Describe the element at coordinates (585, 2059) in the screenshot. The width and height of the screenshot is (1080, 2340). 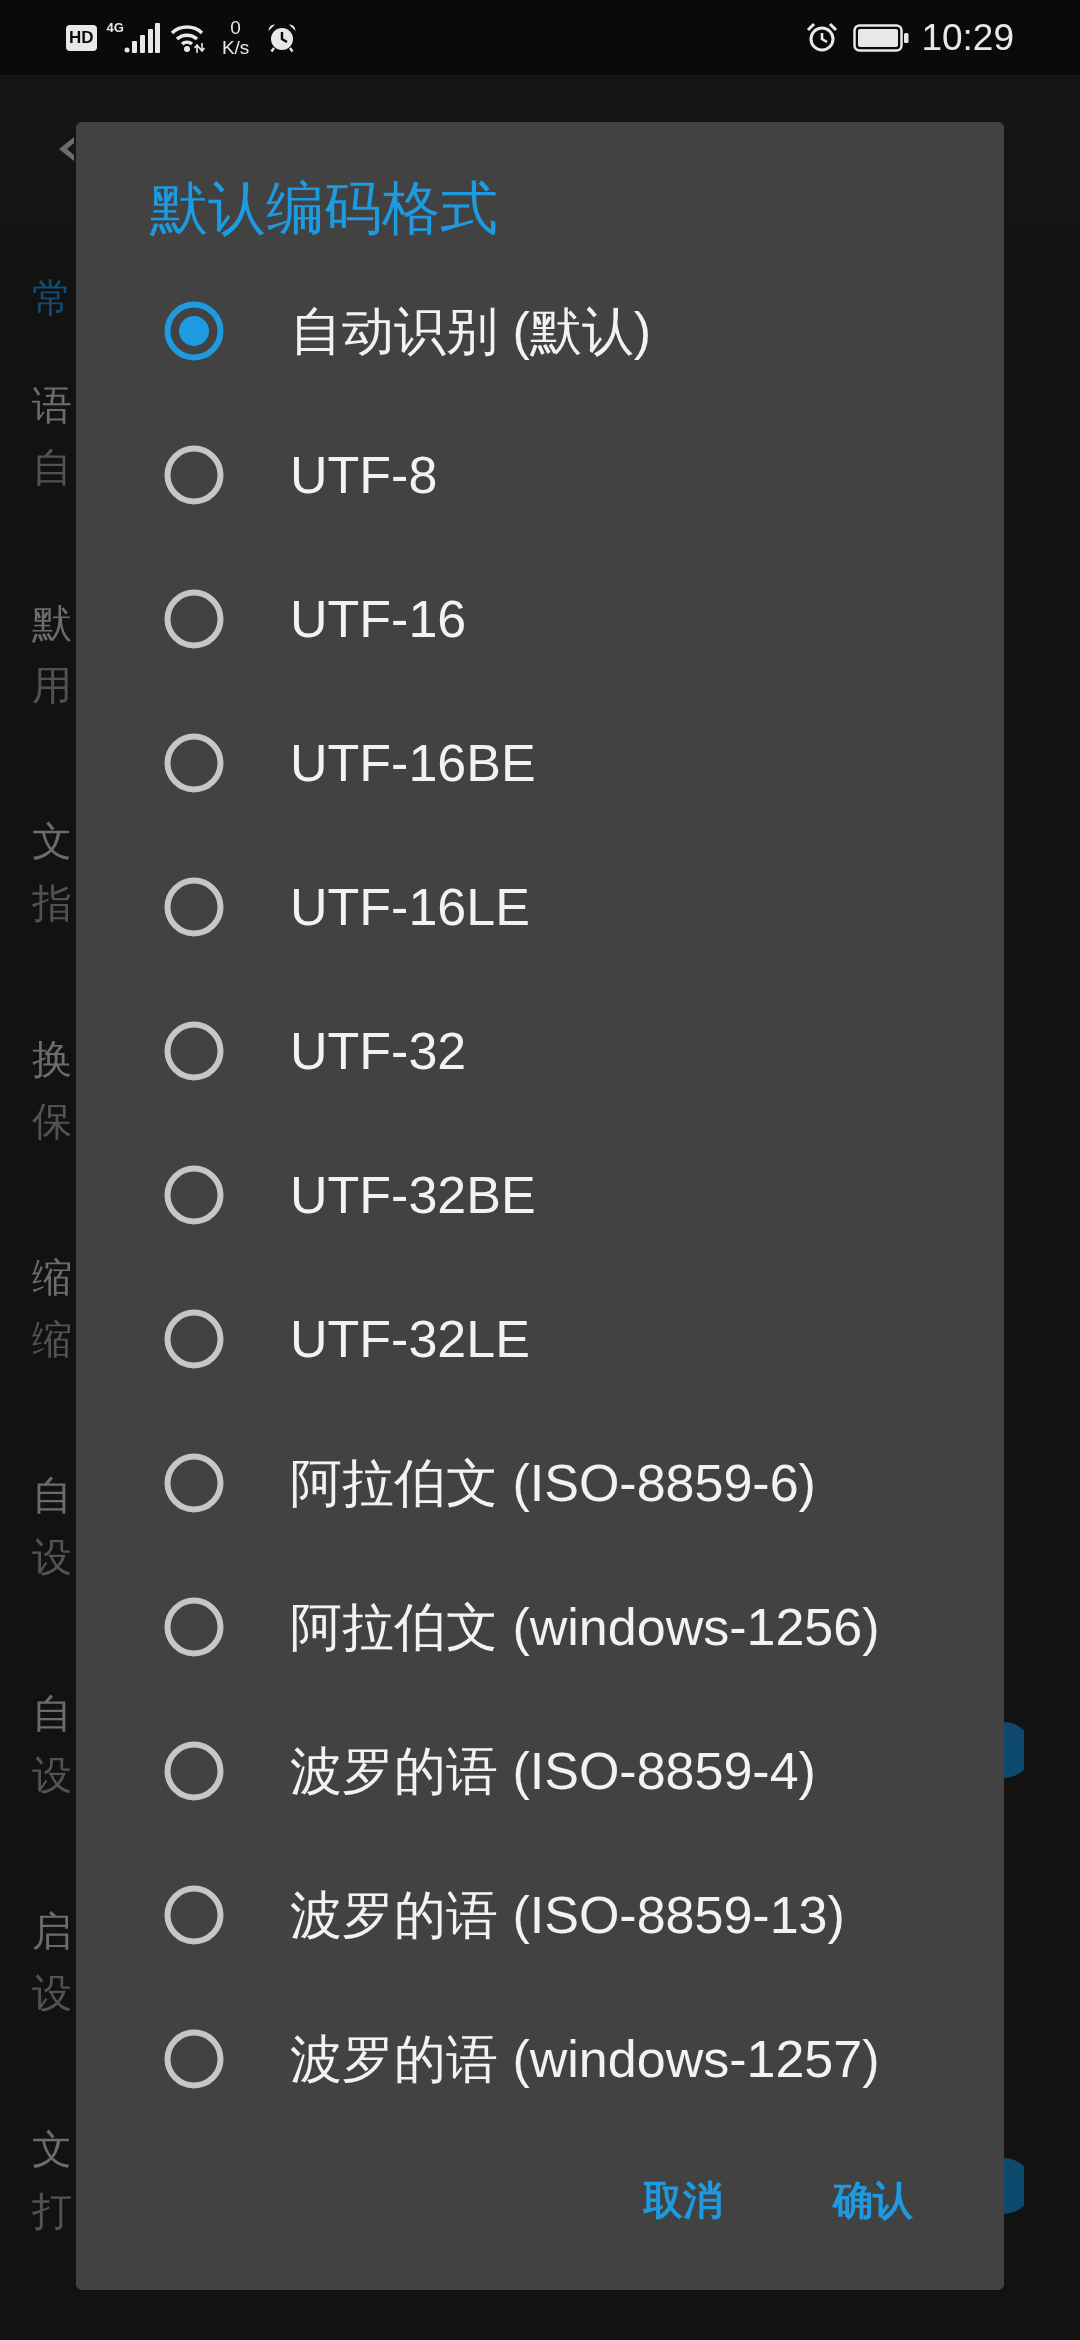
I see `option-label: 波罗的语 (windows-1257)` at that location.